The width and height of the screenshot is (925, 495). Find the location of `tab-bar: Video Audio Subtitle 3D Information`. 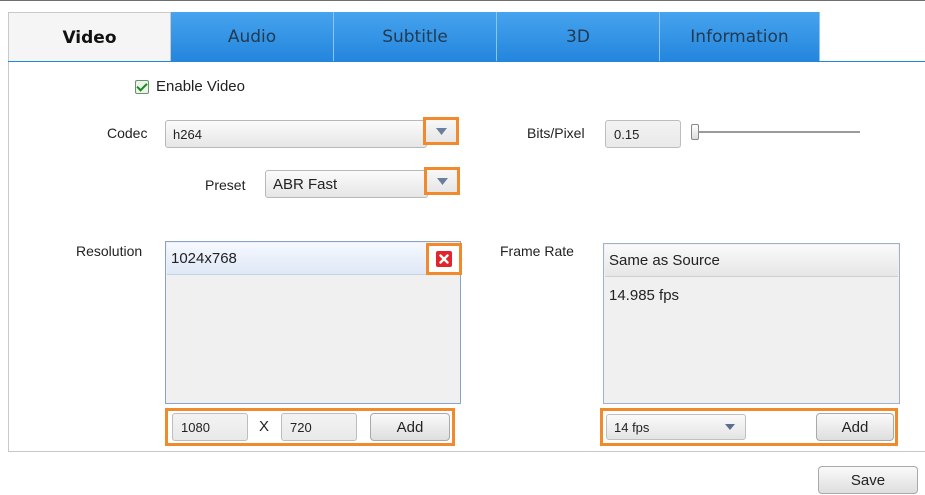

tab-bar: Video Audio Subtitle 3D Information is located at coordinates (466, 37).